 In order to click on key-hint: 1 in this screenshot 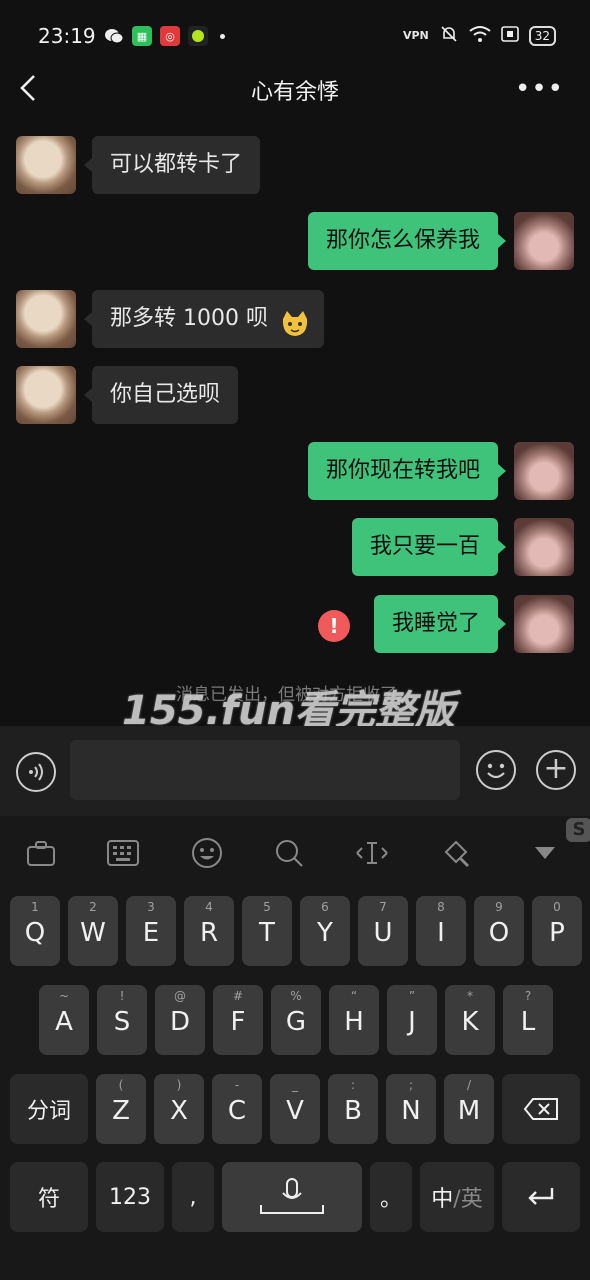, I will do `click(35, 907)`.